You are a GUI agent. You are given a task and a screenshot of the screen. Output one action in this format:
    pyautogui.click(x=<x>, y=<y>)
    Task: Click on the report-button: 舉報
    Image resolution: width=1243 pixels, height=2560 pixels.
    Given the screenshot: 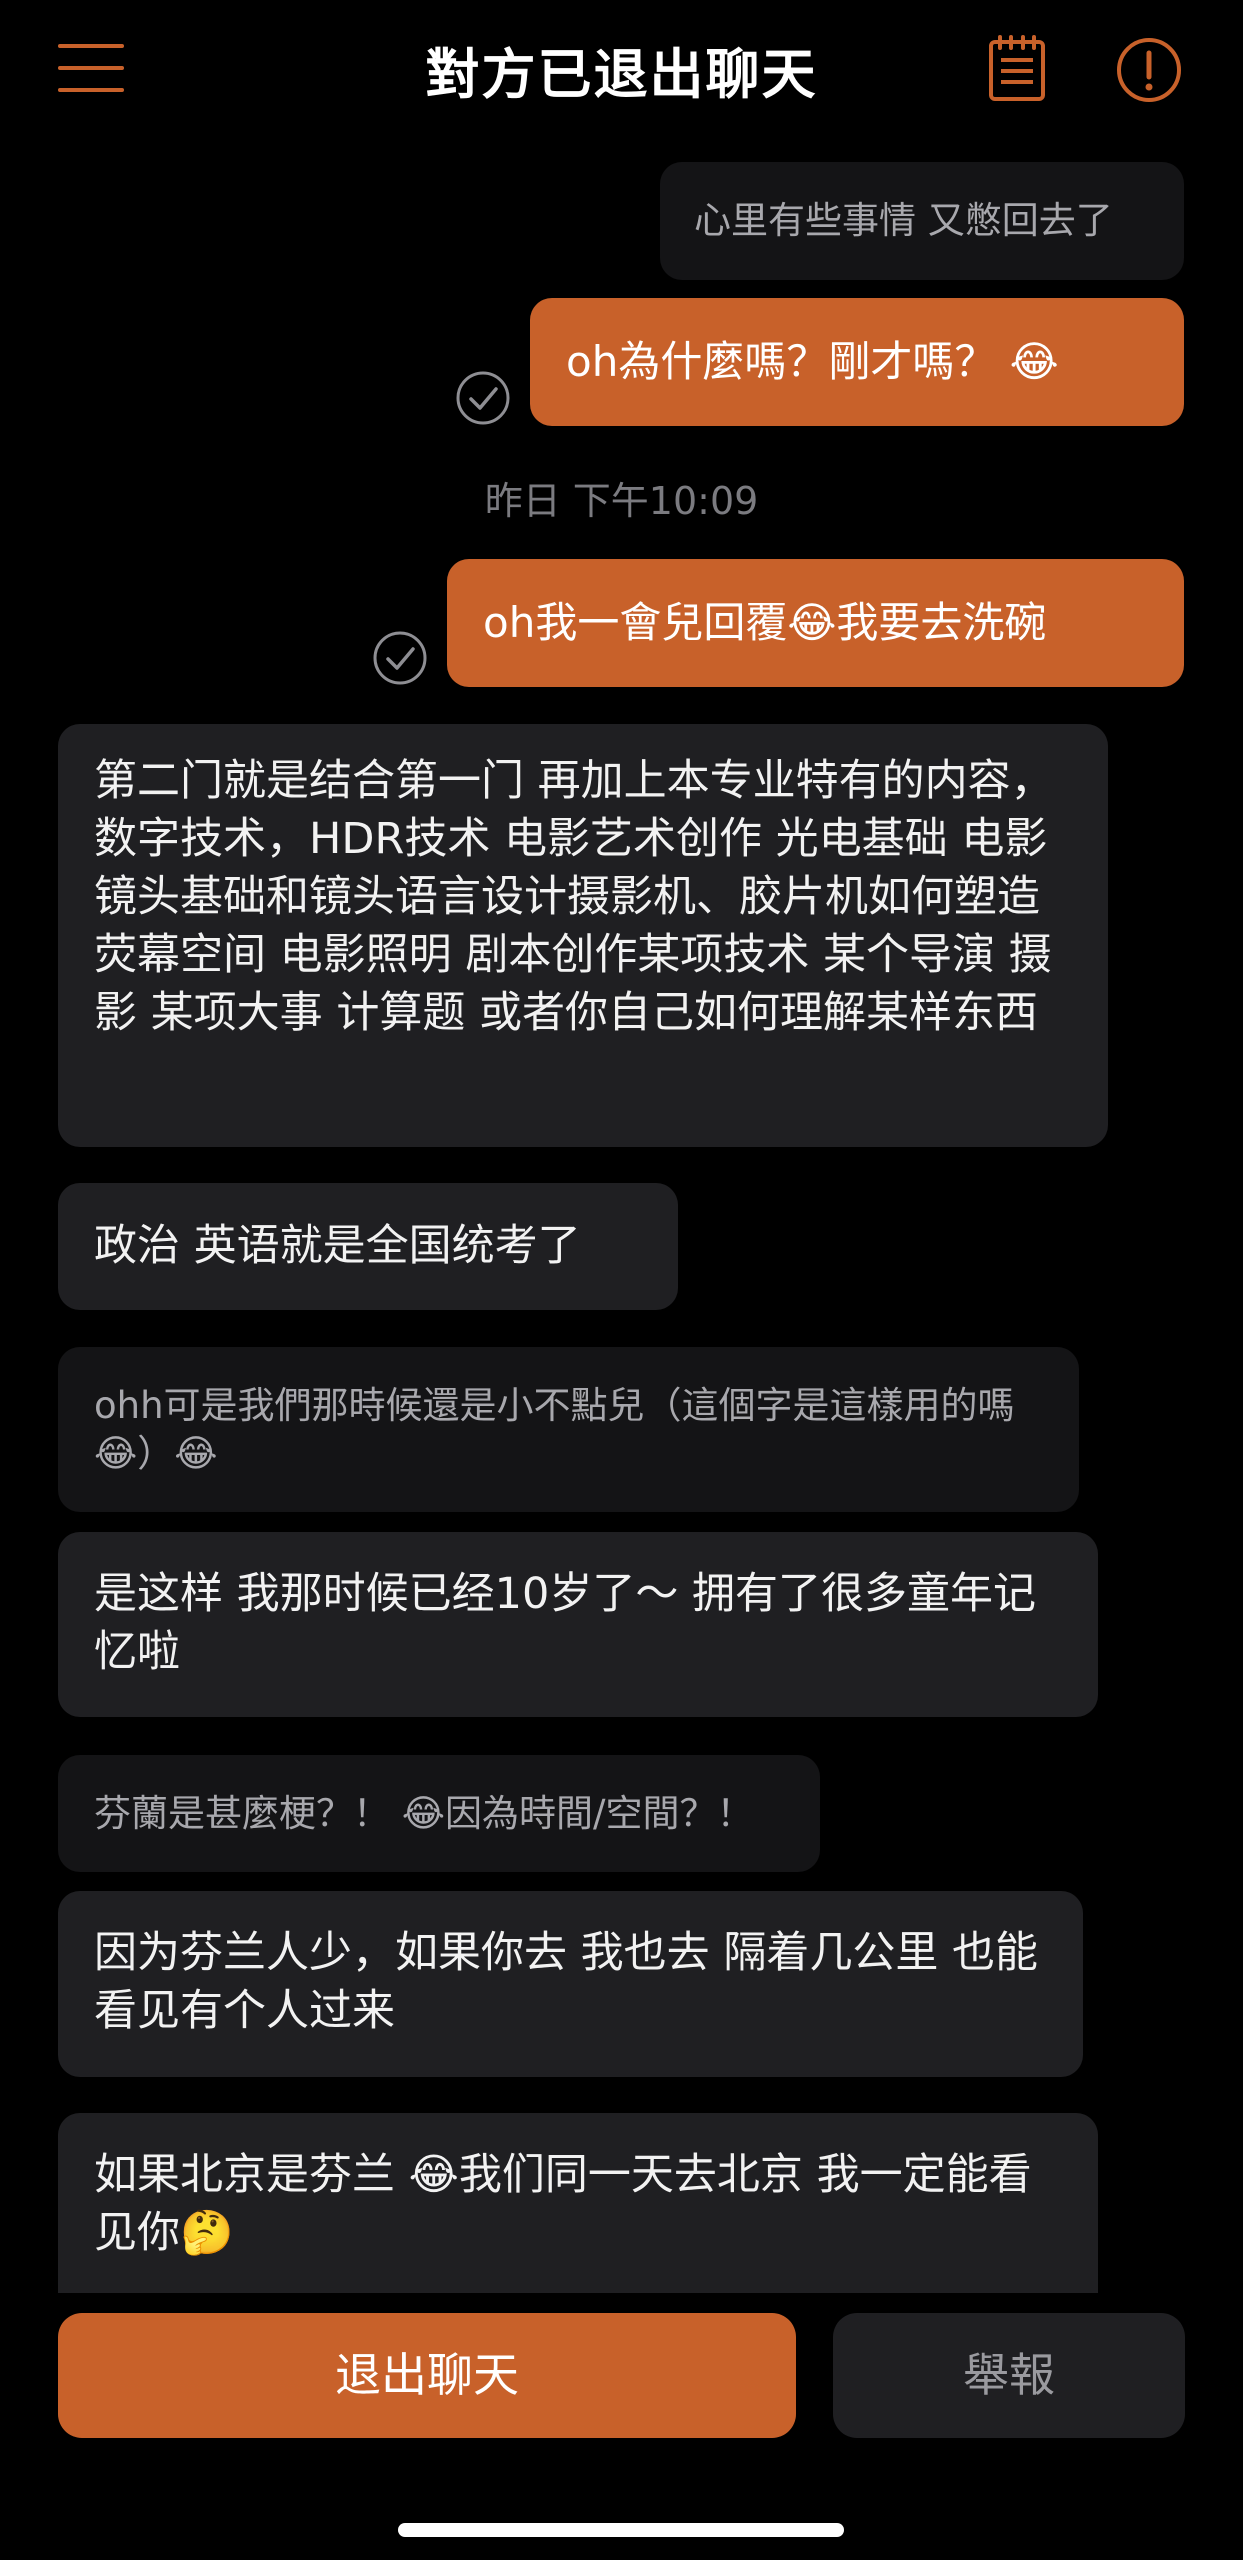 What is the action you would take?
    pyautogui.click(x=1009, y=2375)
    